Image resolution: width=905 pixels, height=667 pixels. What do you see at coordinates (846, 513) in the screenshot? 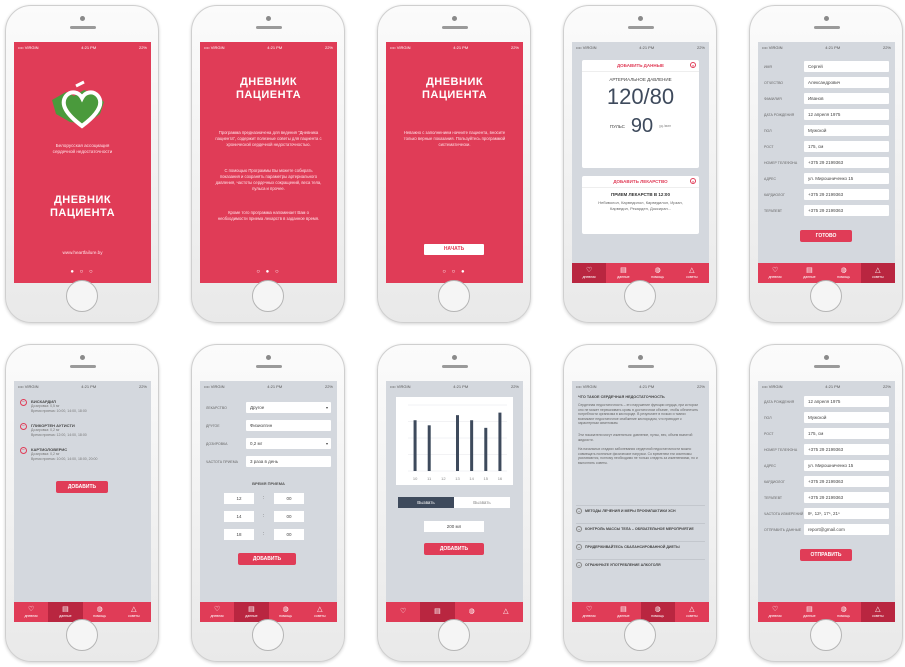
I see `field-input: 8ⁿ, 12ⁿ, 17ⁿ, 21ⁿ` at bounding box center [846, 513].